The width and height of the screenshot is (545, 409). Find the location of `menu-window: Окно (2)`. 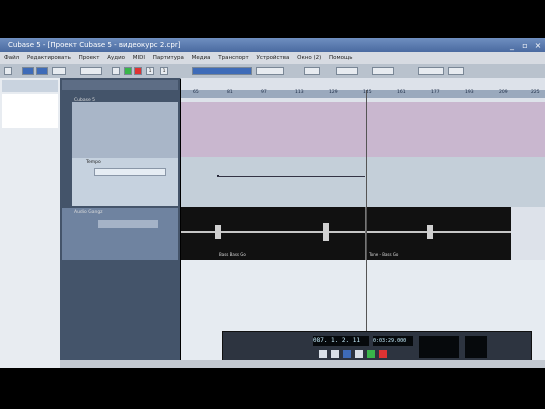

menu-window: Окно (2) is located at coordinates (309, 58).